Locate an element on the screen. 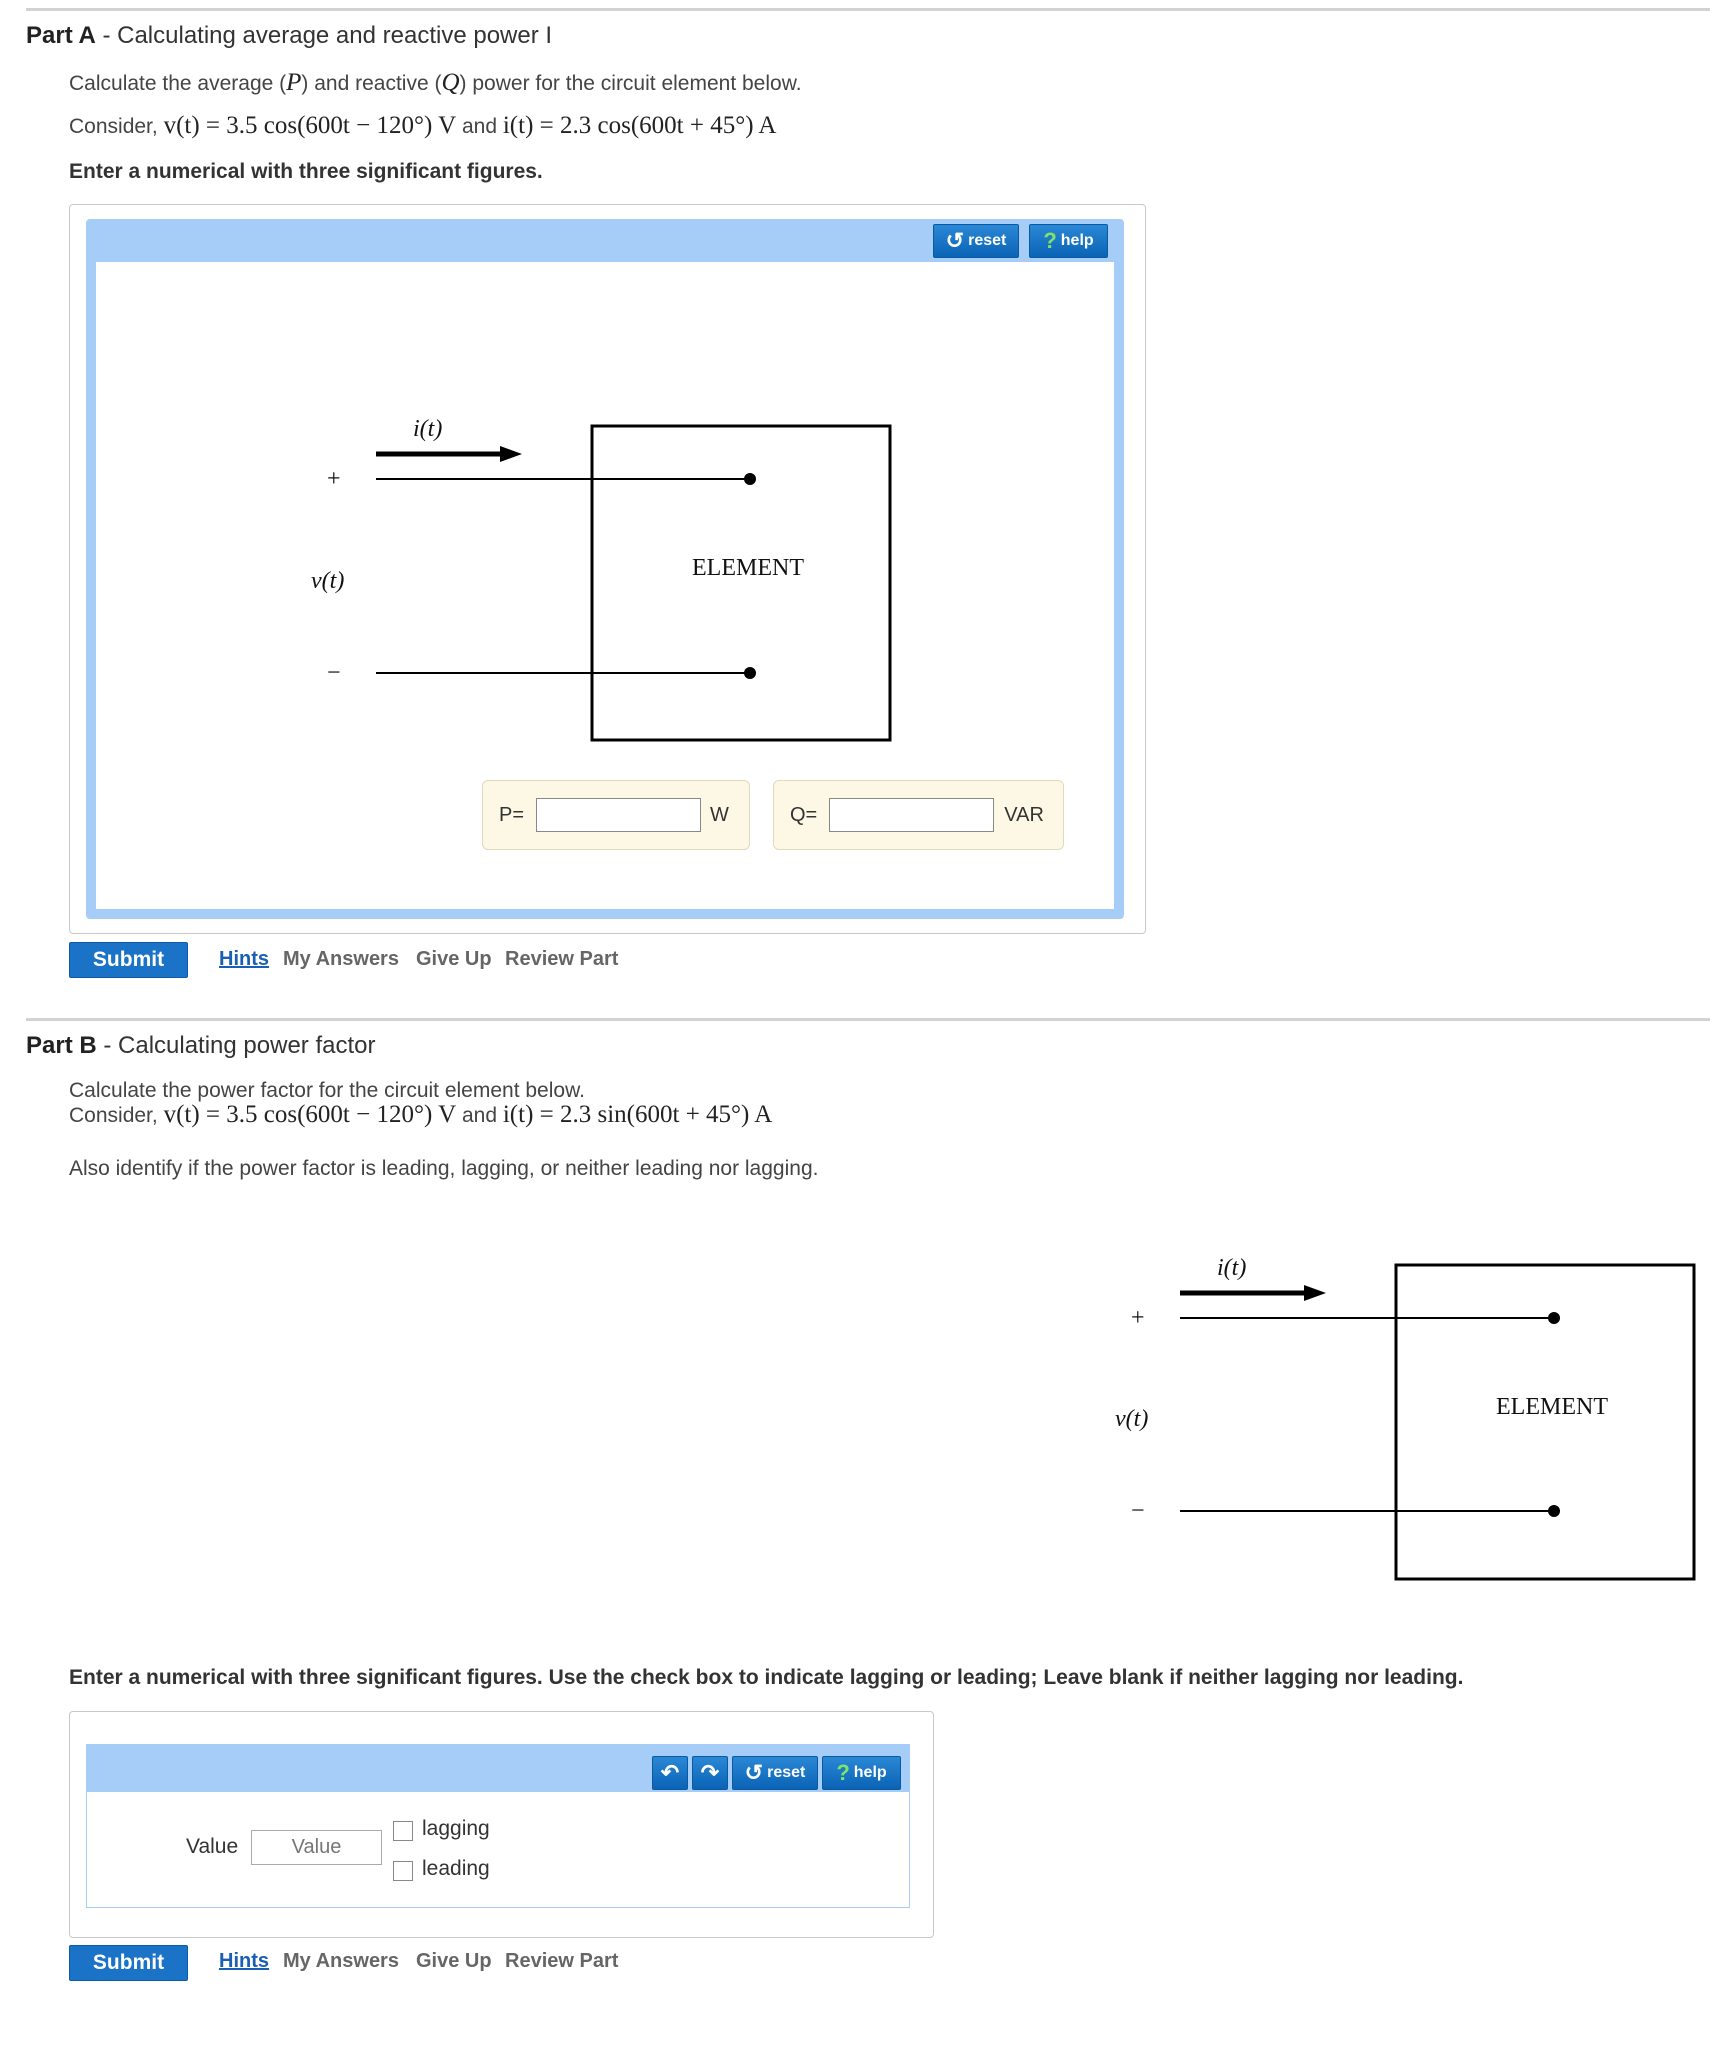 The height and width of the screenshot is (2046, 1728). part-b-redo-button: ↷ is located at coordinates (710, 1773).